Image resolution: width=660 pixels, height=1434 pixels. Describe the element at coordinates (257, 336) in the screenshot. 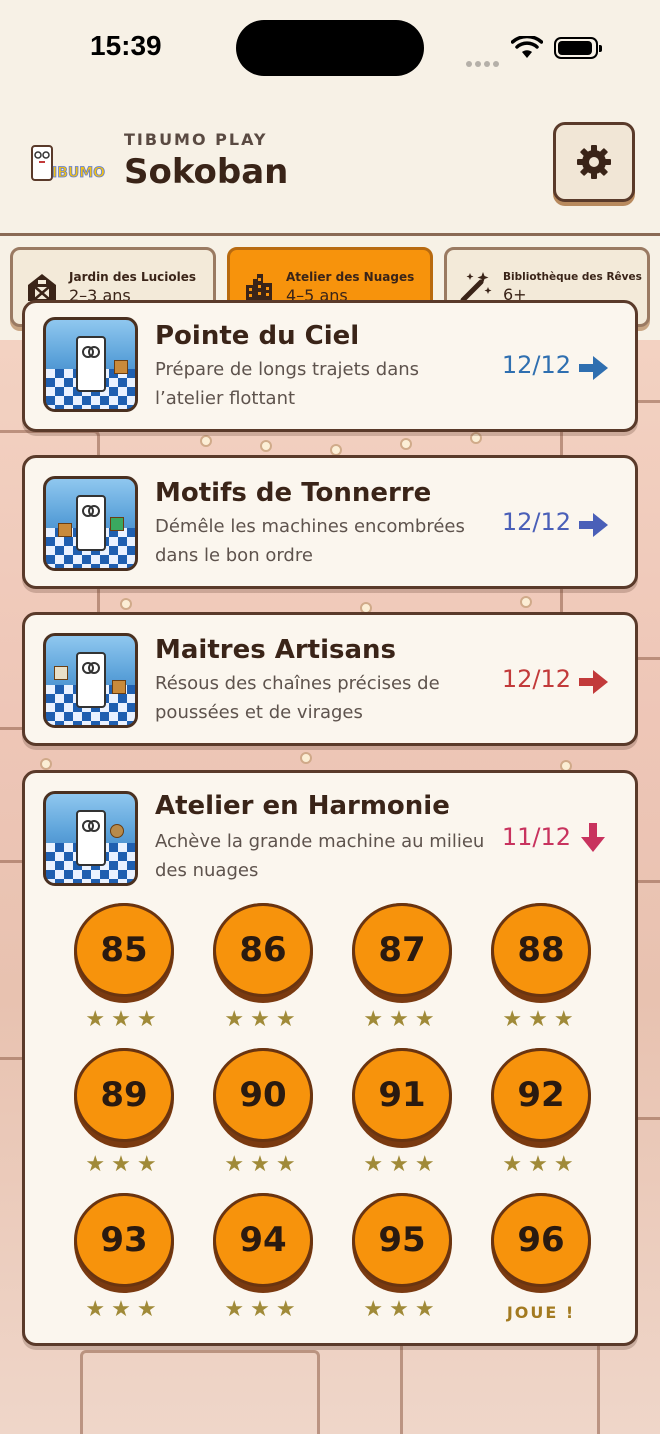

I see `chapter-title: Pointe du Ciel` at that location.